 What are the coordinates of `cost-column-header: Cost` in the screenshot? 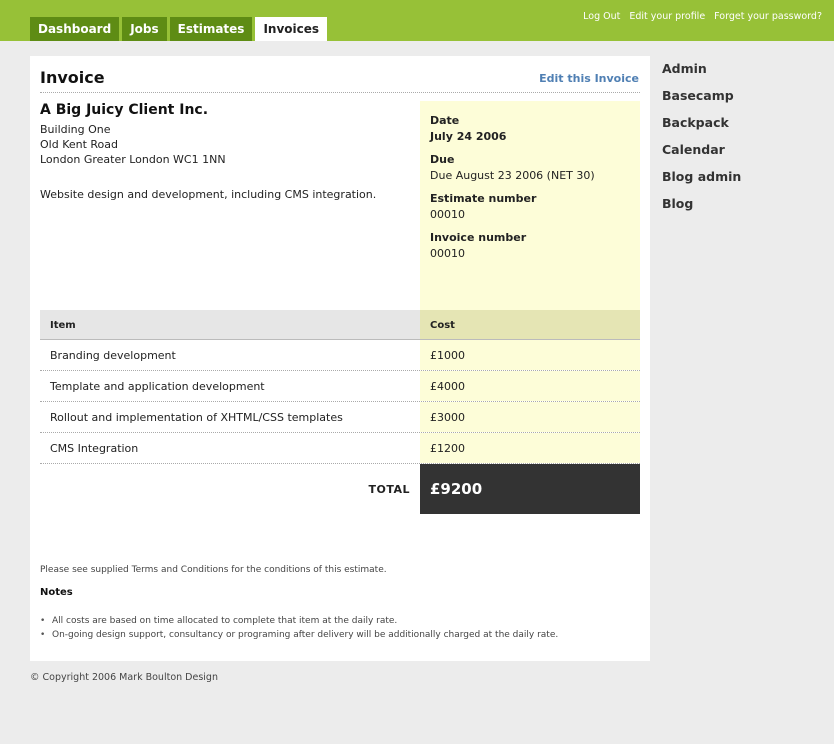 It's located at (530, 324).